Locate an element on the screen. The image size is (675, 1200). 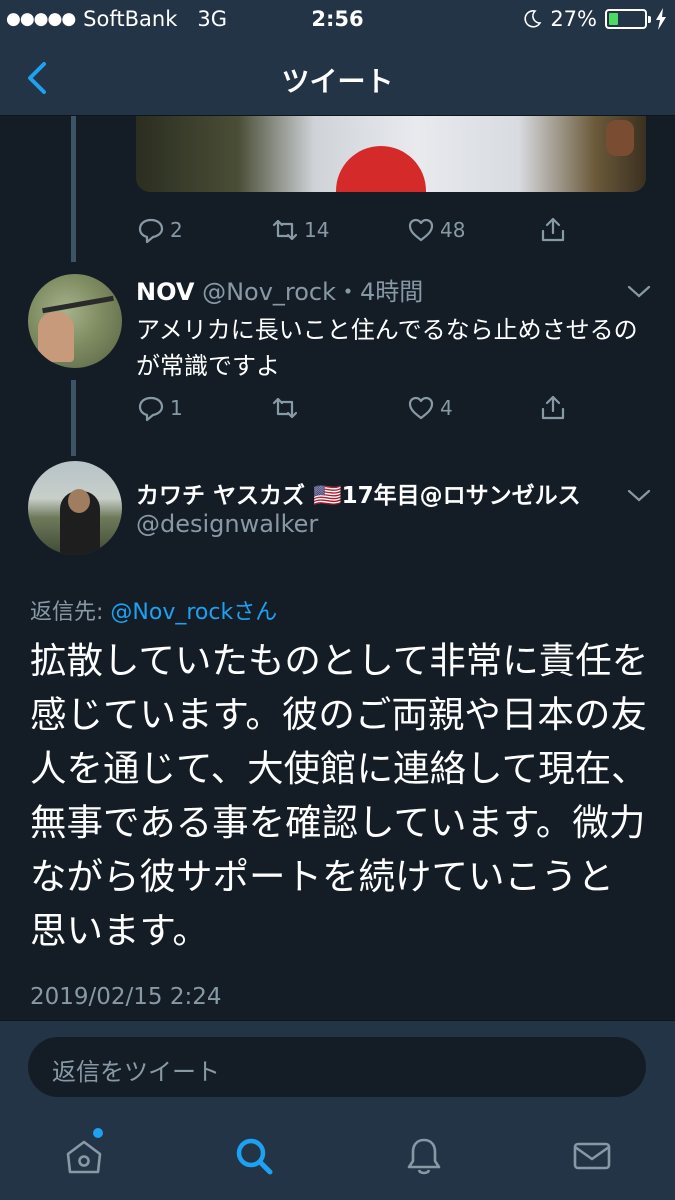
retweet-button: 14 is located at coordinates (299, 230).